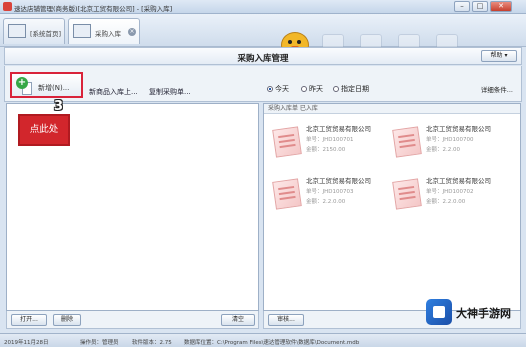 The height and width of the screenshot is (347, 526). I want to click on order-amount: 金额：2150.00, so click(326, 150).